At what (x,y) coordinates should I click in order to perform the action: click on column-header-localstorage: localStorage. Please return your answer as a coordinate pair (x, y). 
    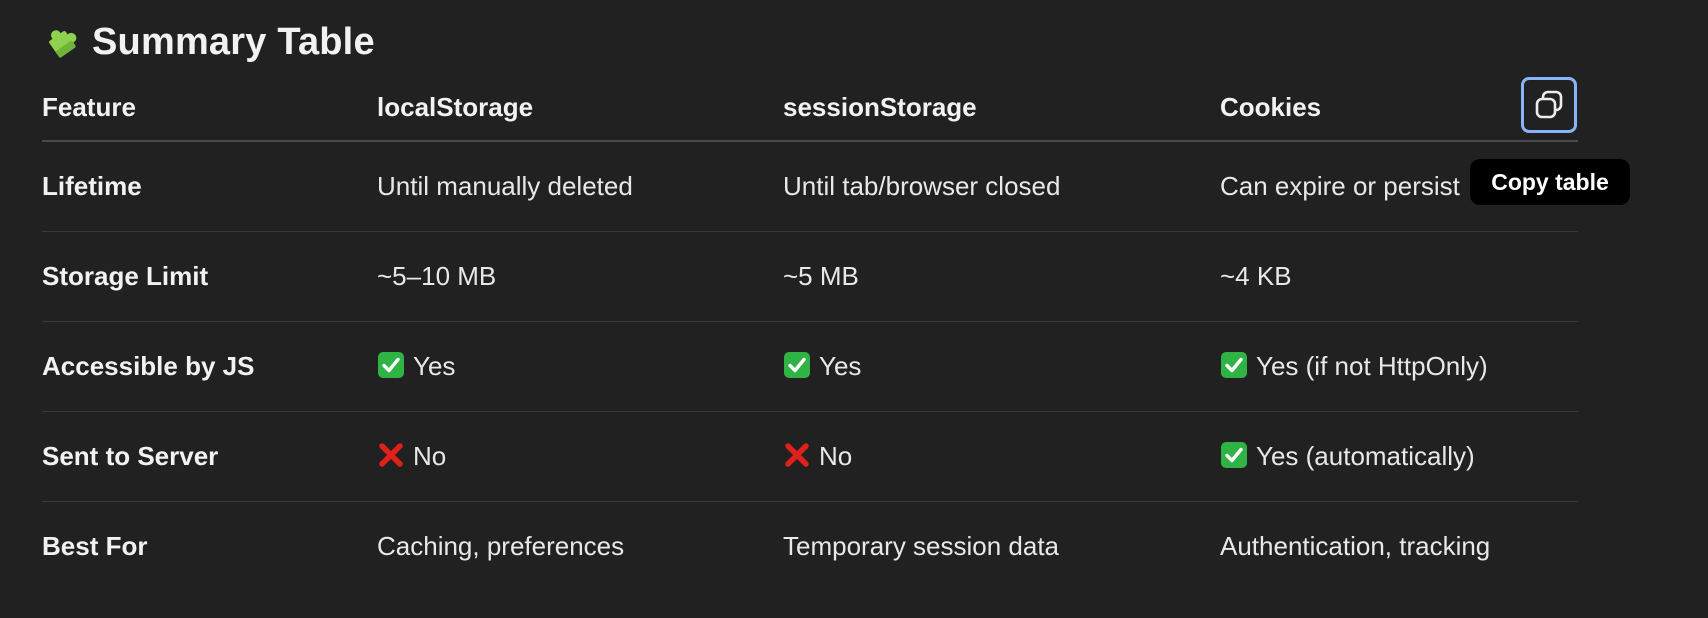
    Looking at the image, I should click on (580, 108).